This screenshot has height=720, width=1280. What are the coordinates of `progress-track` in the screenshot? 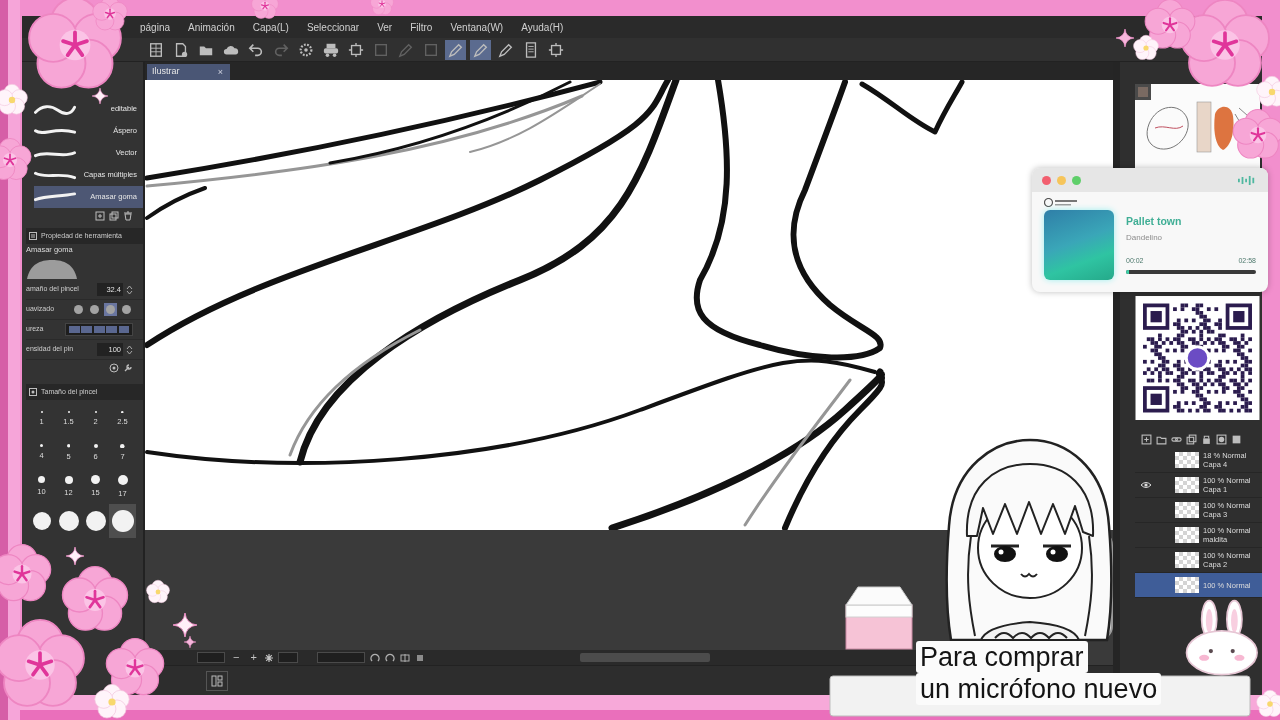 It's located at (1191, 272).